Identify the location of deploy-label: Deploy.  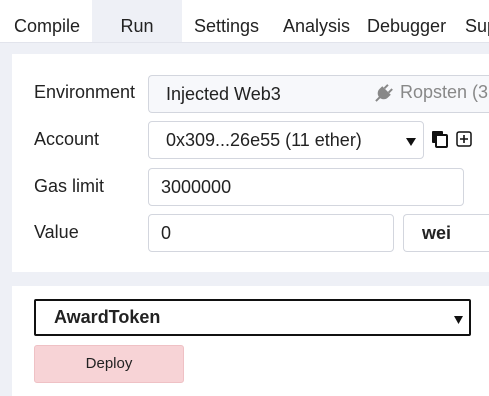
(109, 363).